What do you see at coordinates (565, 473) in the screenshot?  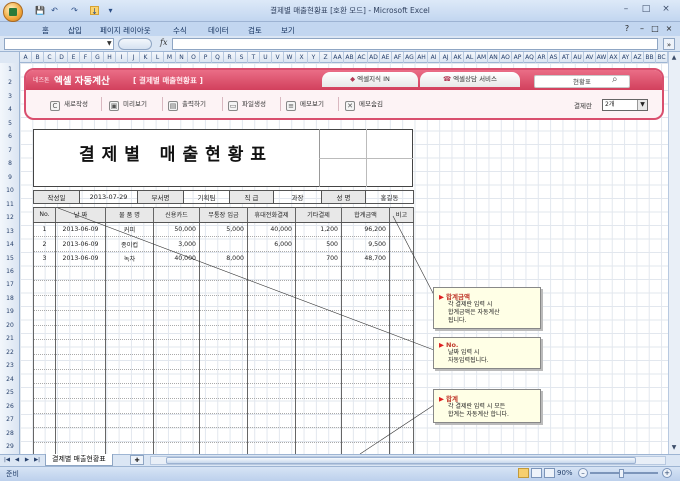 I see `zoom-level: 90%` at bounding box center [565, 473].